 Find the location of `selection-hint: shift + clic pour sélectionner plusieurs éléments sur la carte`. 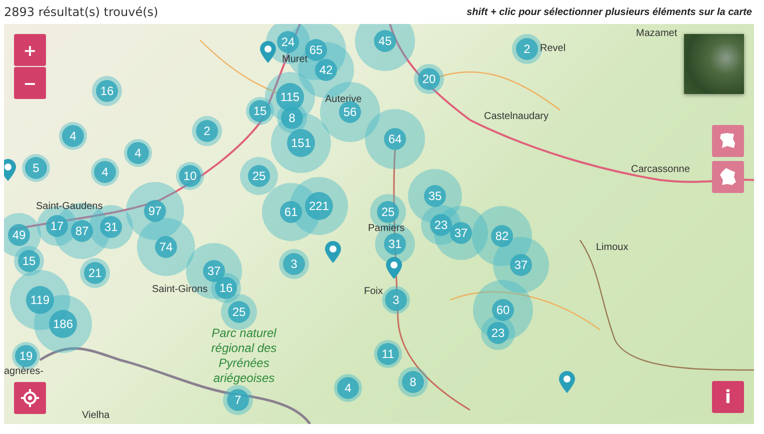

selection-hint: shift + clic pour sélectionner plusieurs éléments sur la carte is located at coordinates (609, 12).